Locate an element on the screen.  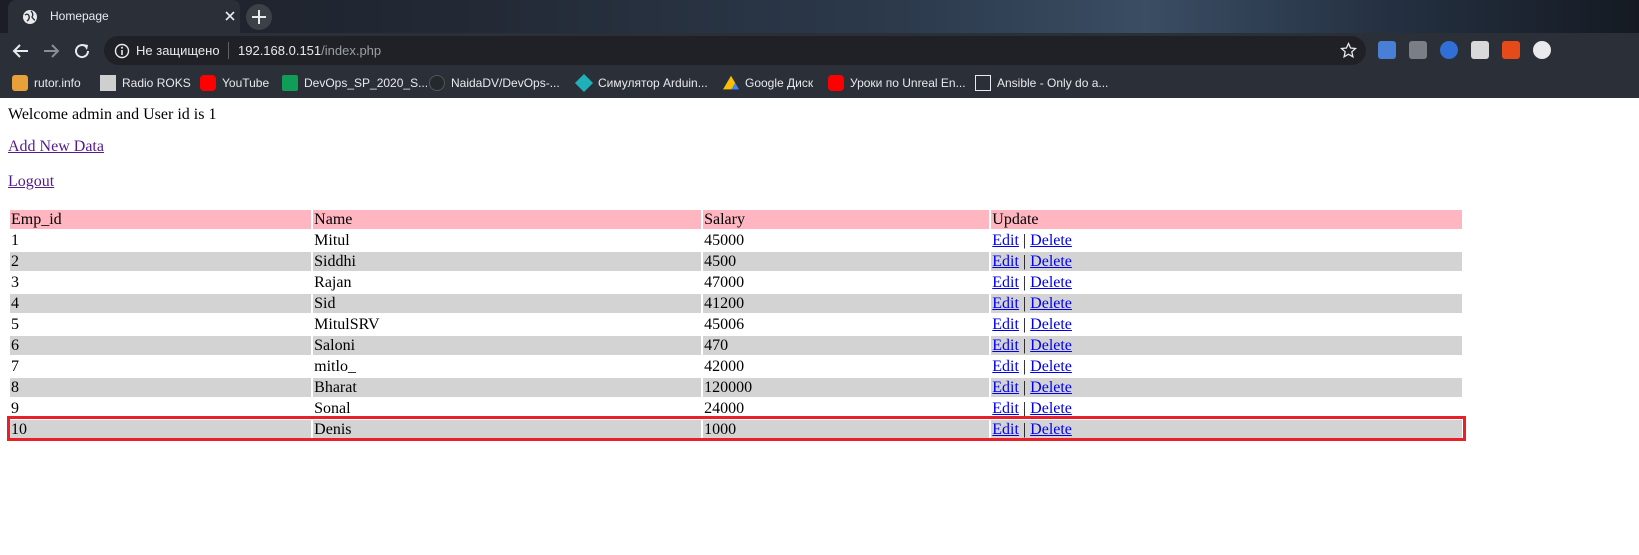
table-row: 10 Denis 1000 Edit | Delete is located at coordinates (736, 429).